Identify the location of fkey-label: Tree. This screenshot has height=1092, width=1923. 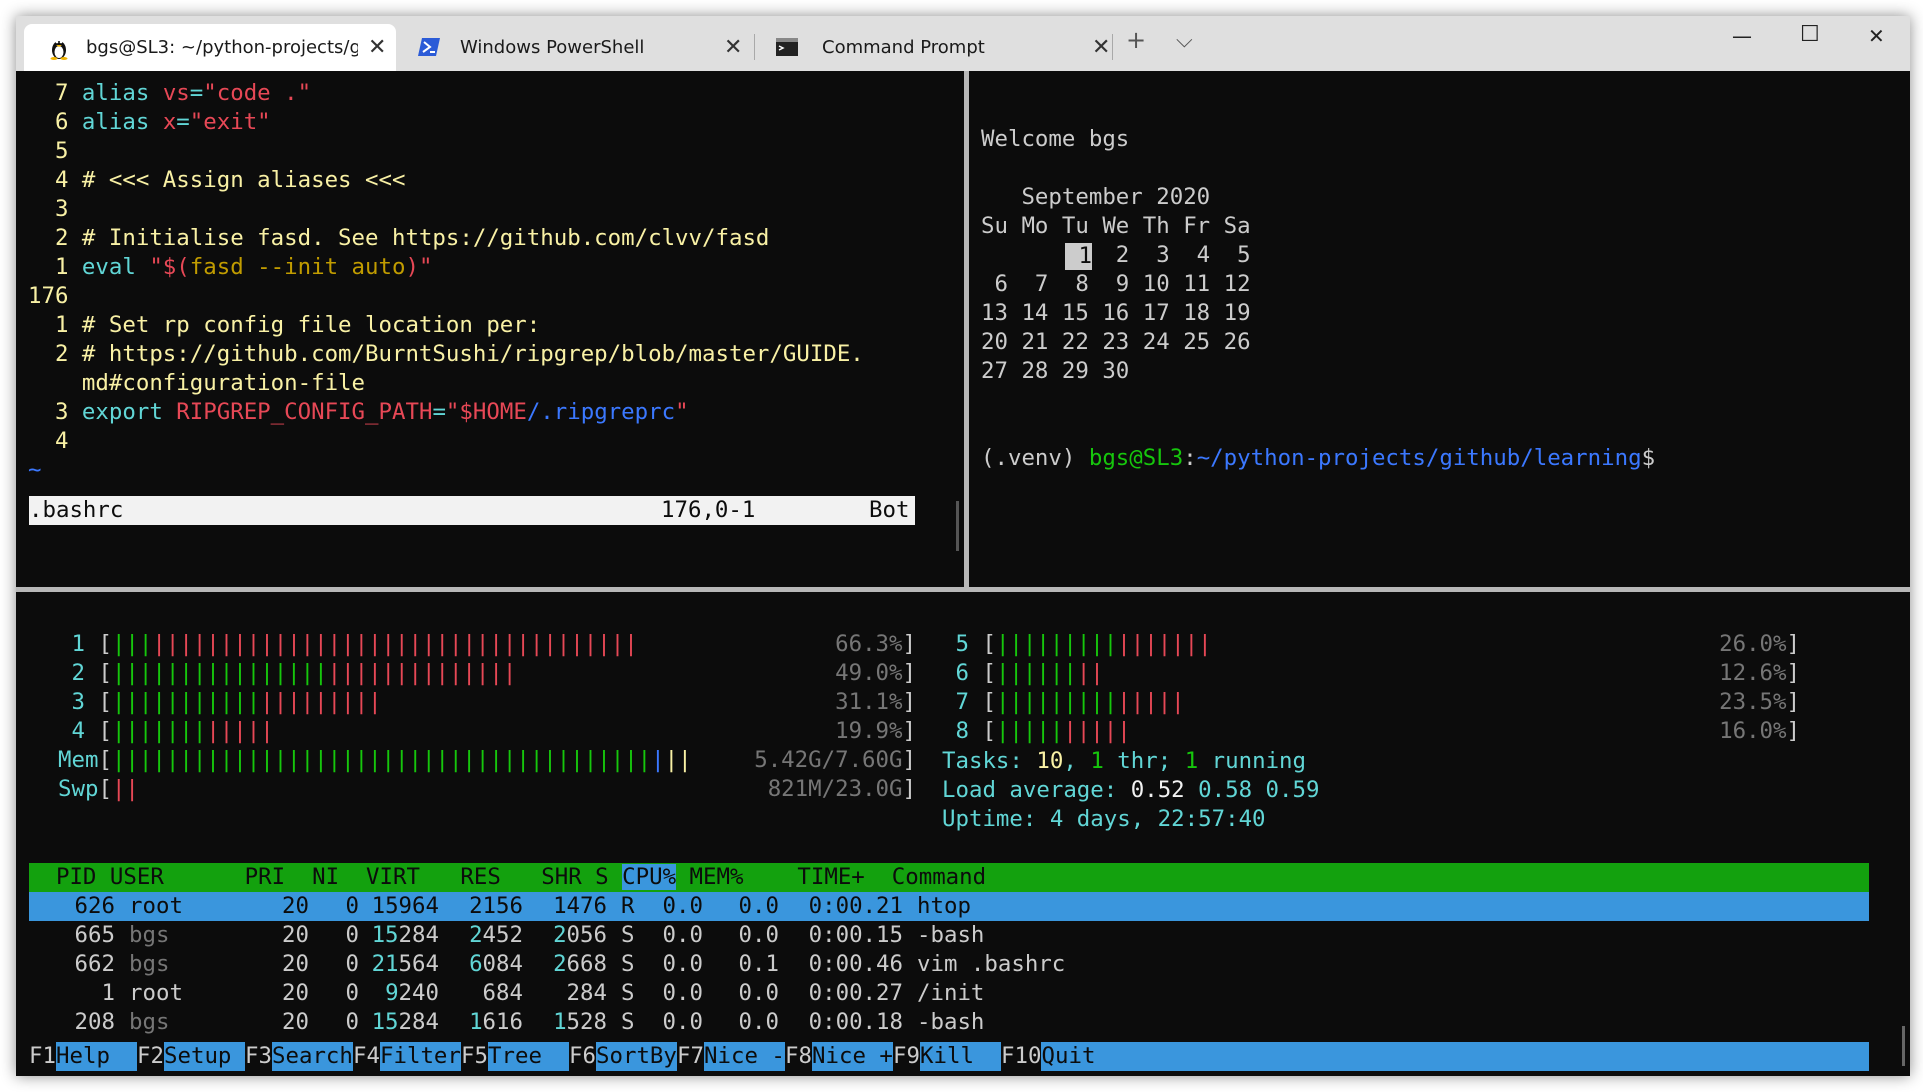
(528, 1056).